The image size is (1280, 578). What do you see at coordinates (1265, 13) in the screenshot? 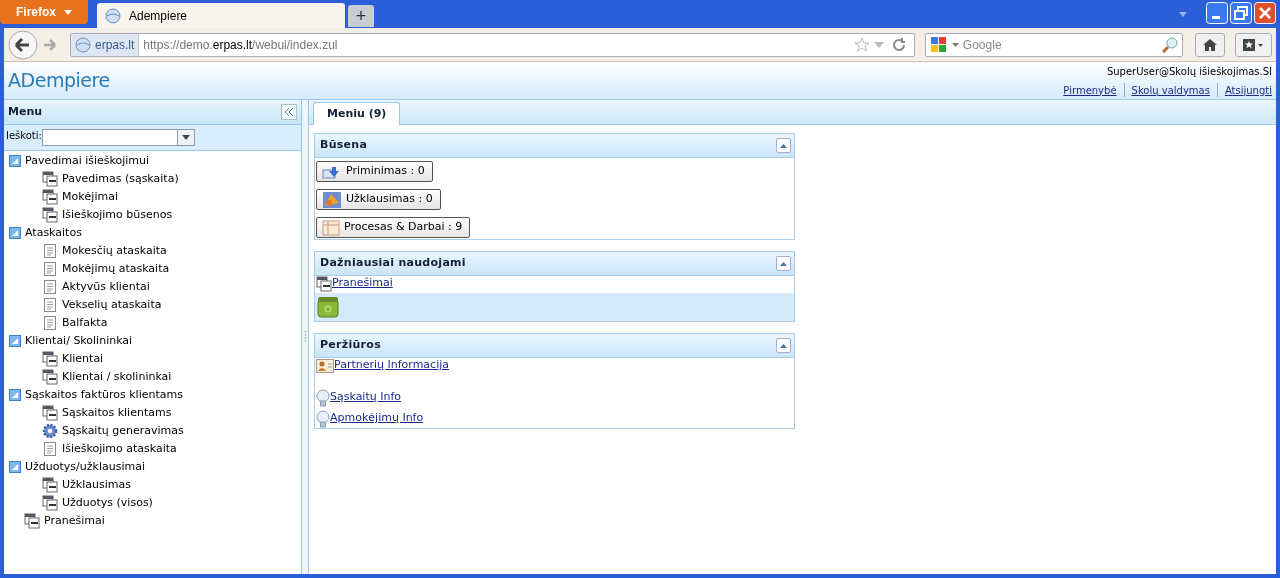
I see `close-icon` at bounding box center [1265, 13].